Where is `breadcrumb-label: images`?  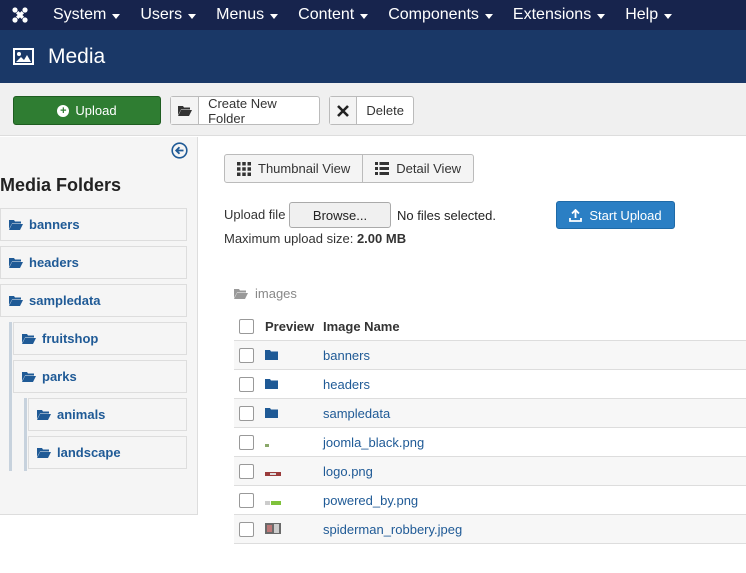
breadcrumb-label: images is located at coordinates (276, 293).